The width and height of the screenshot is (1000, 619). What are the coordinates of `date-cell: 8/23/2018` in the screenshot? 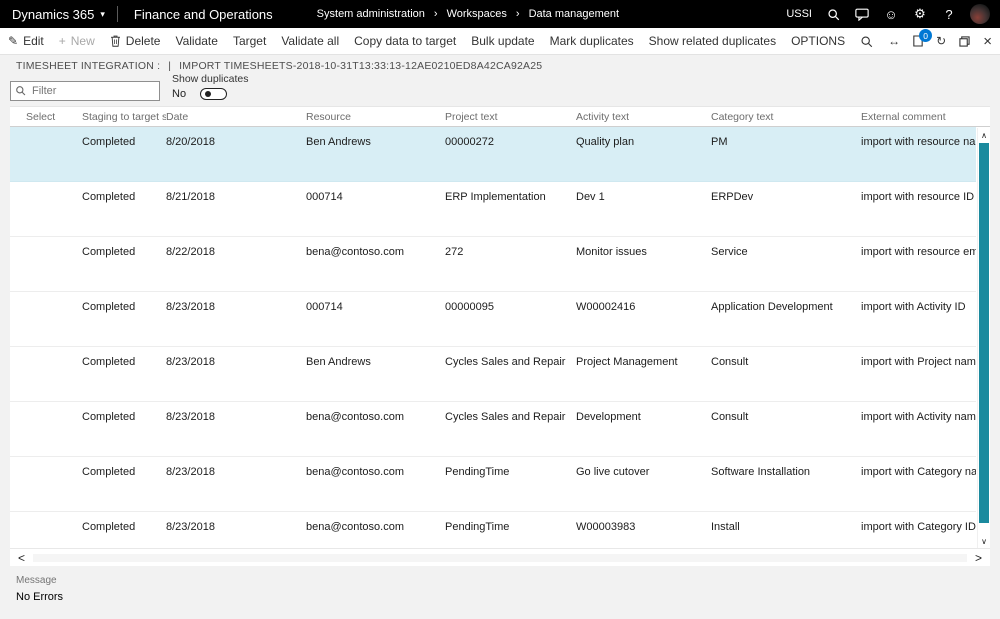 It's located at (190, 527).